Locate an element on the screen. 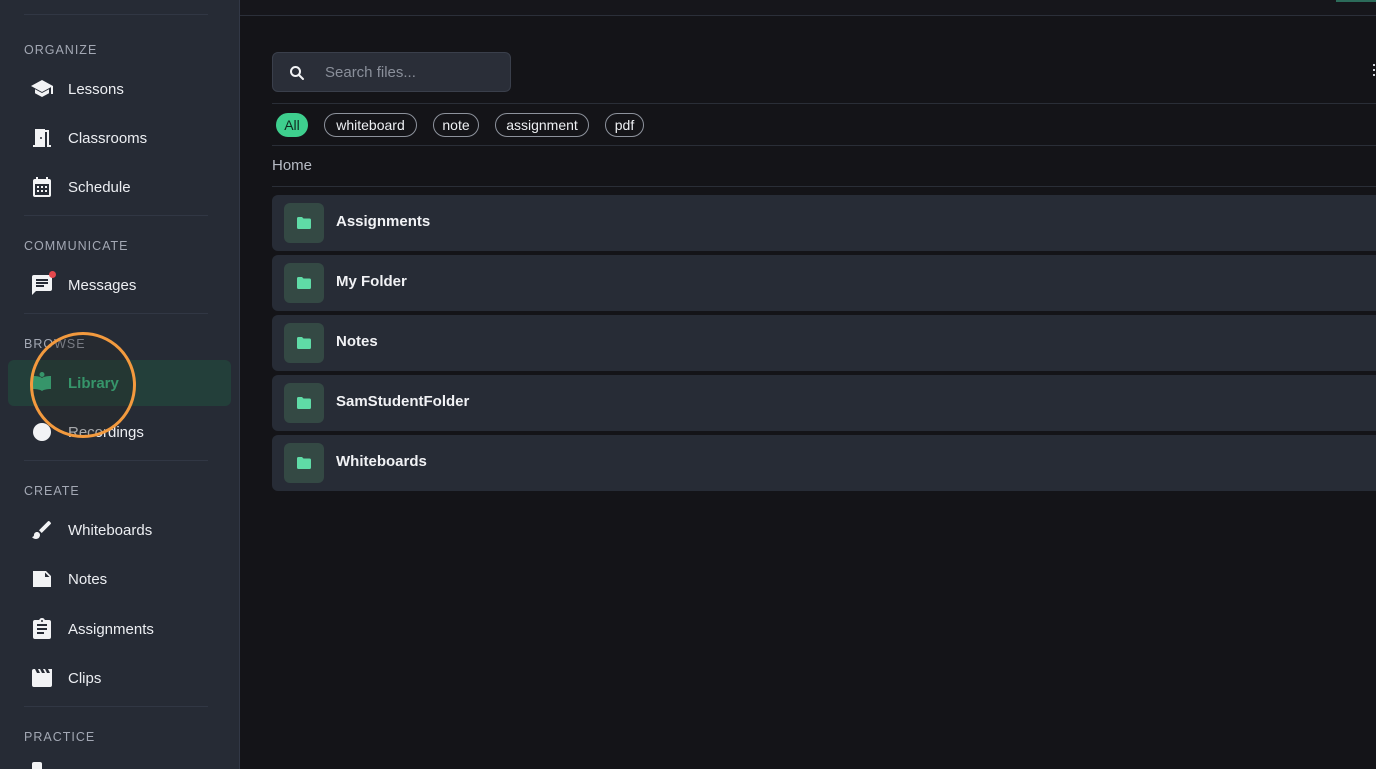  sidebar-item-recordings: Recordings is located at coordinates (119, 432).